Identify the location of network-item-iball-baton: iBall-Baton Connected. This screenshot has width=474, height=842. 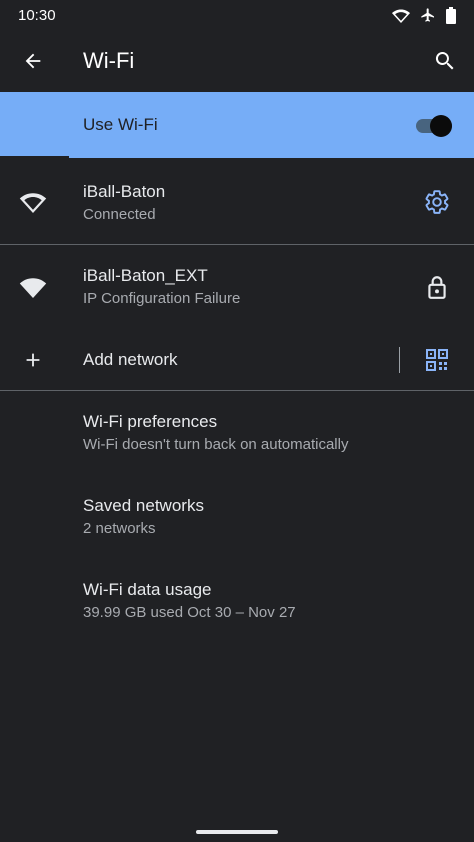
(237, 201).